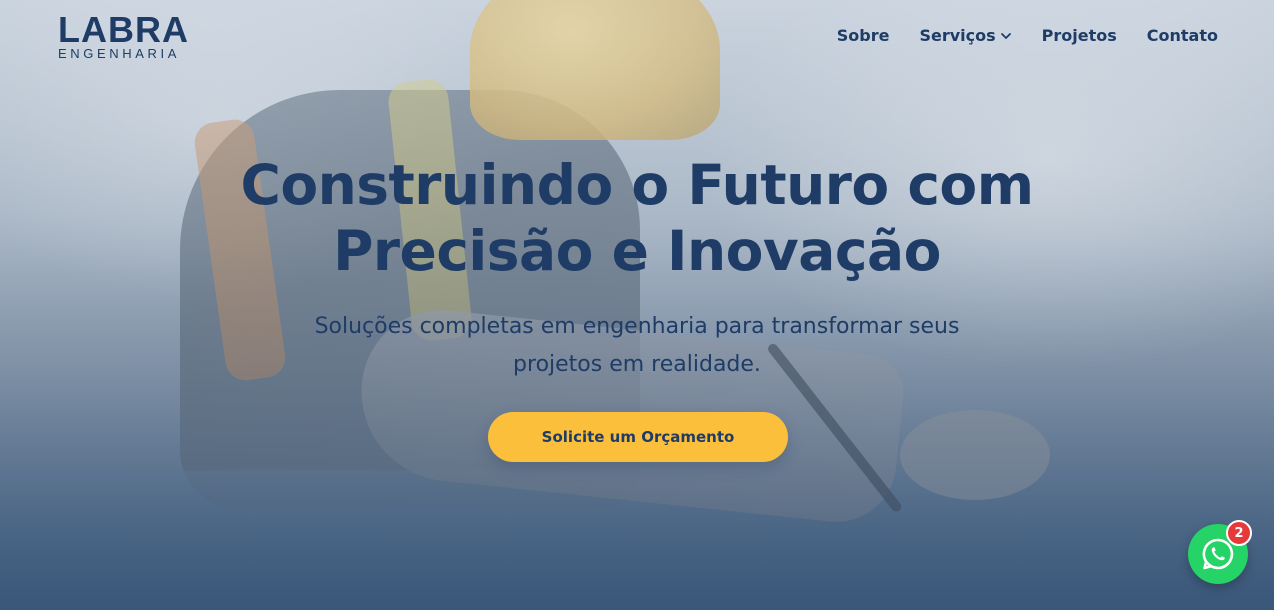 This screenshot has height=610, width=1274. I want to click on chevron-down-icon, so click(1005, 35).